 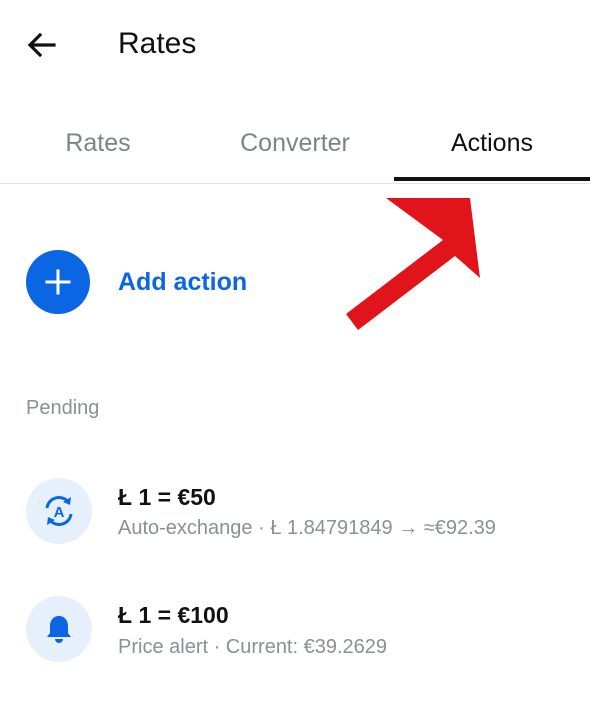 I want to click on item-icon-container: A, so click(x=59, y=511).